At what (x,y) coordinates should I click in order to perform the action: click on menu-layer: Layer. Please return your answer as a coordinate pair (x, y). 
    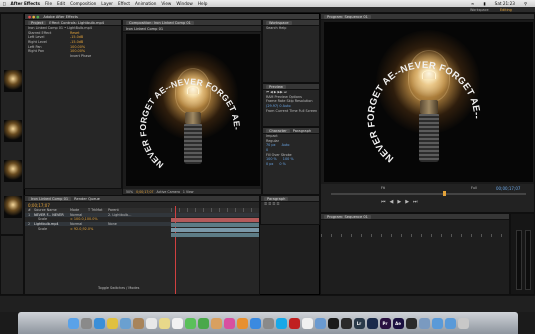
    Looking at the image, I should click on (107, 3).